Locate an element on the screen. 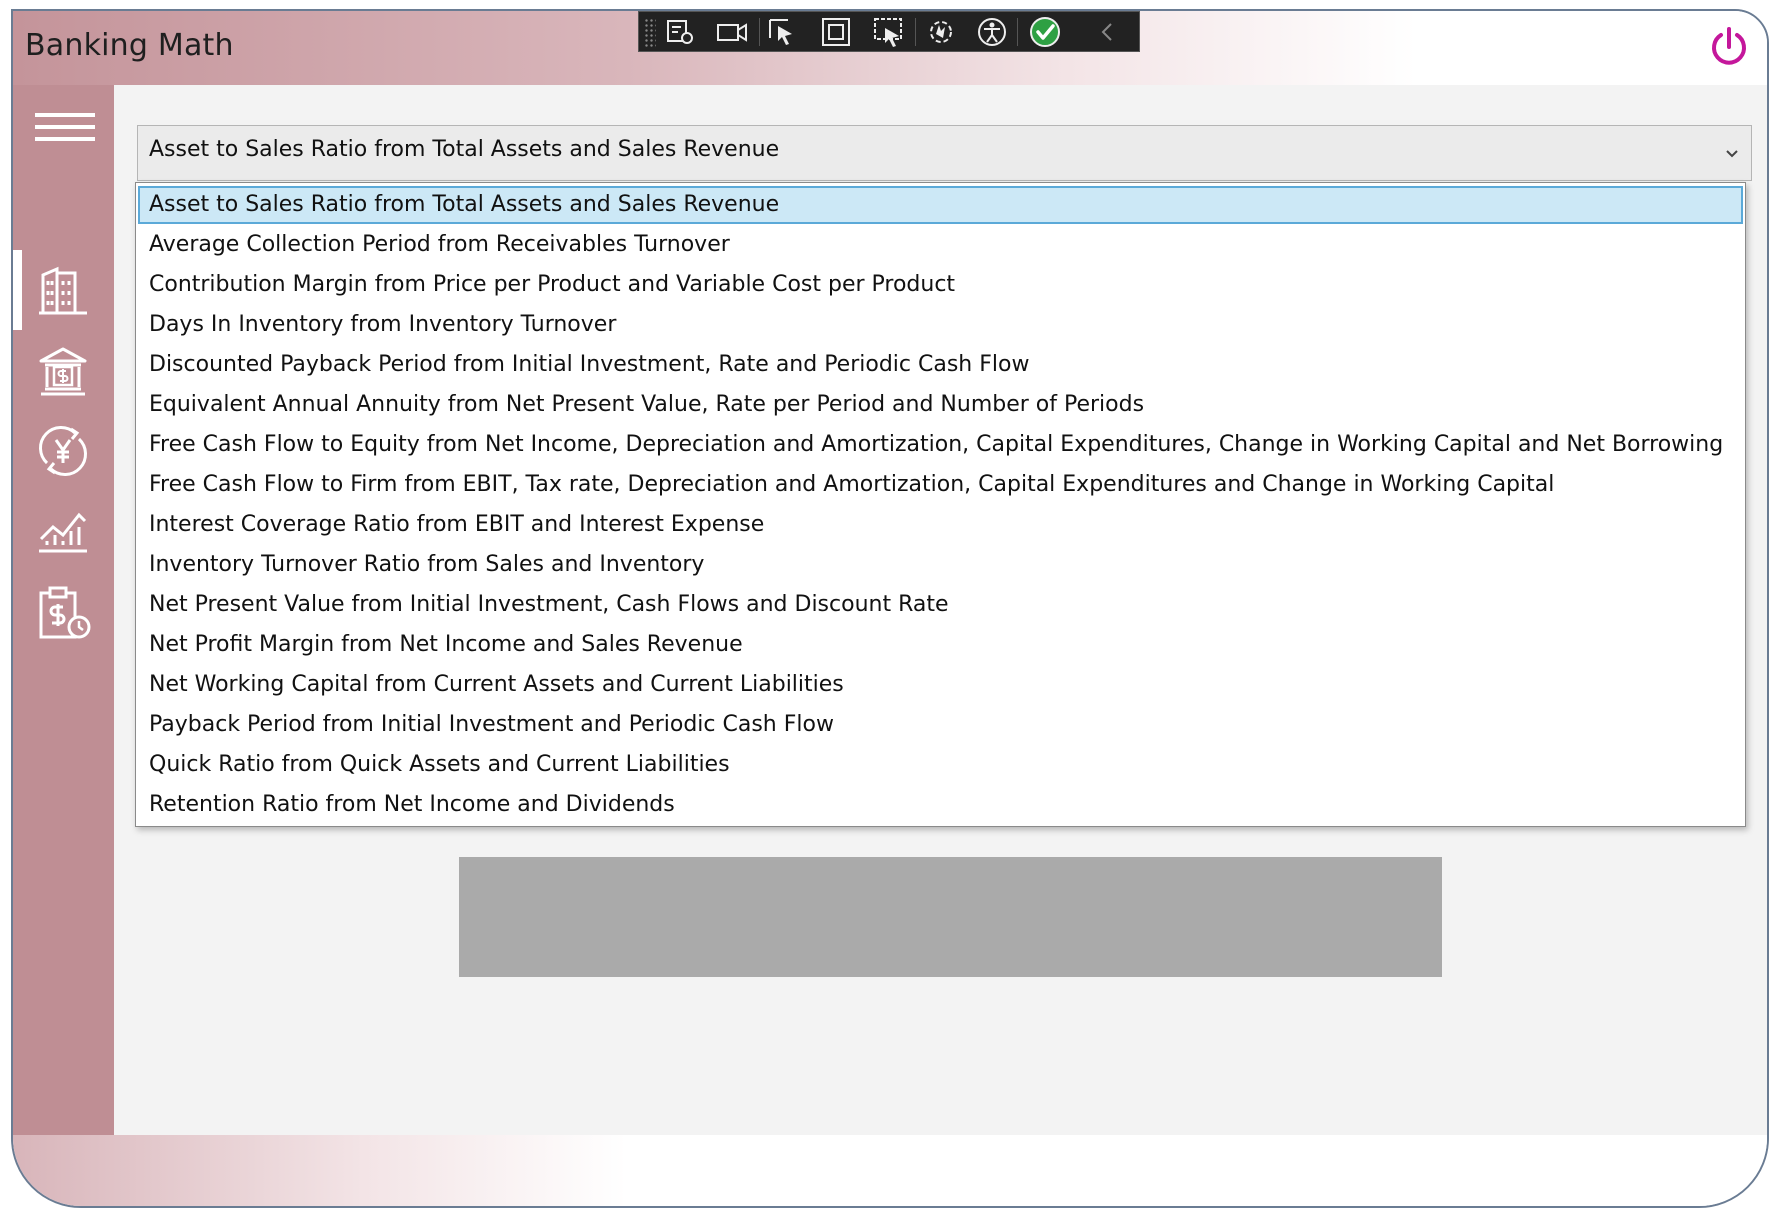 The image size is (1777, 1214). accessibility-button is located at coordinates (992, 32).